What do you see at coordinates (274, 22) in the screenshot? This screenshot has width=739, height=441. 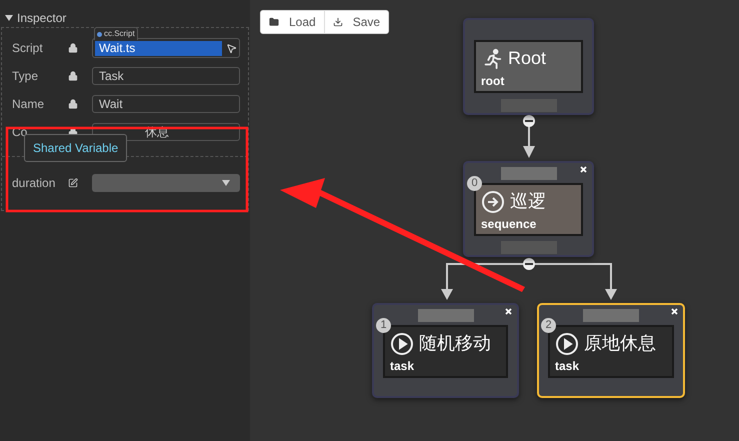 I see `folder-icon` at bounding box center [274, 22].